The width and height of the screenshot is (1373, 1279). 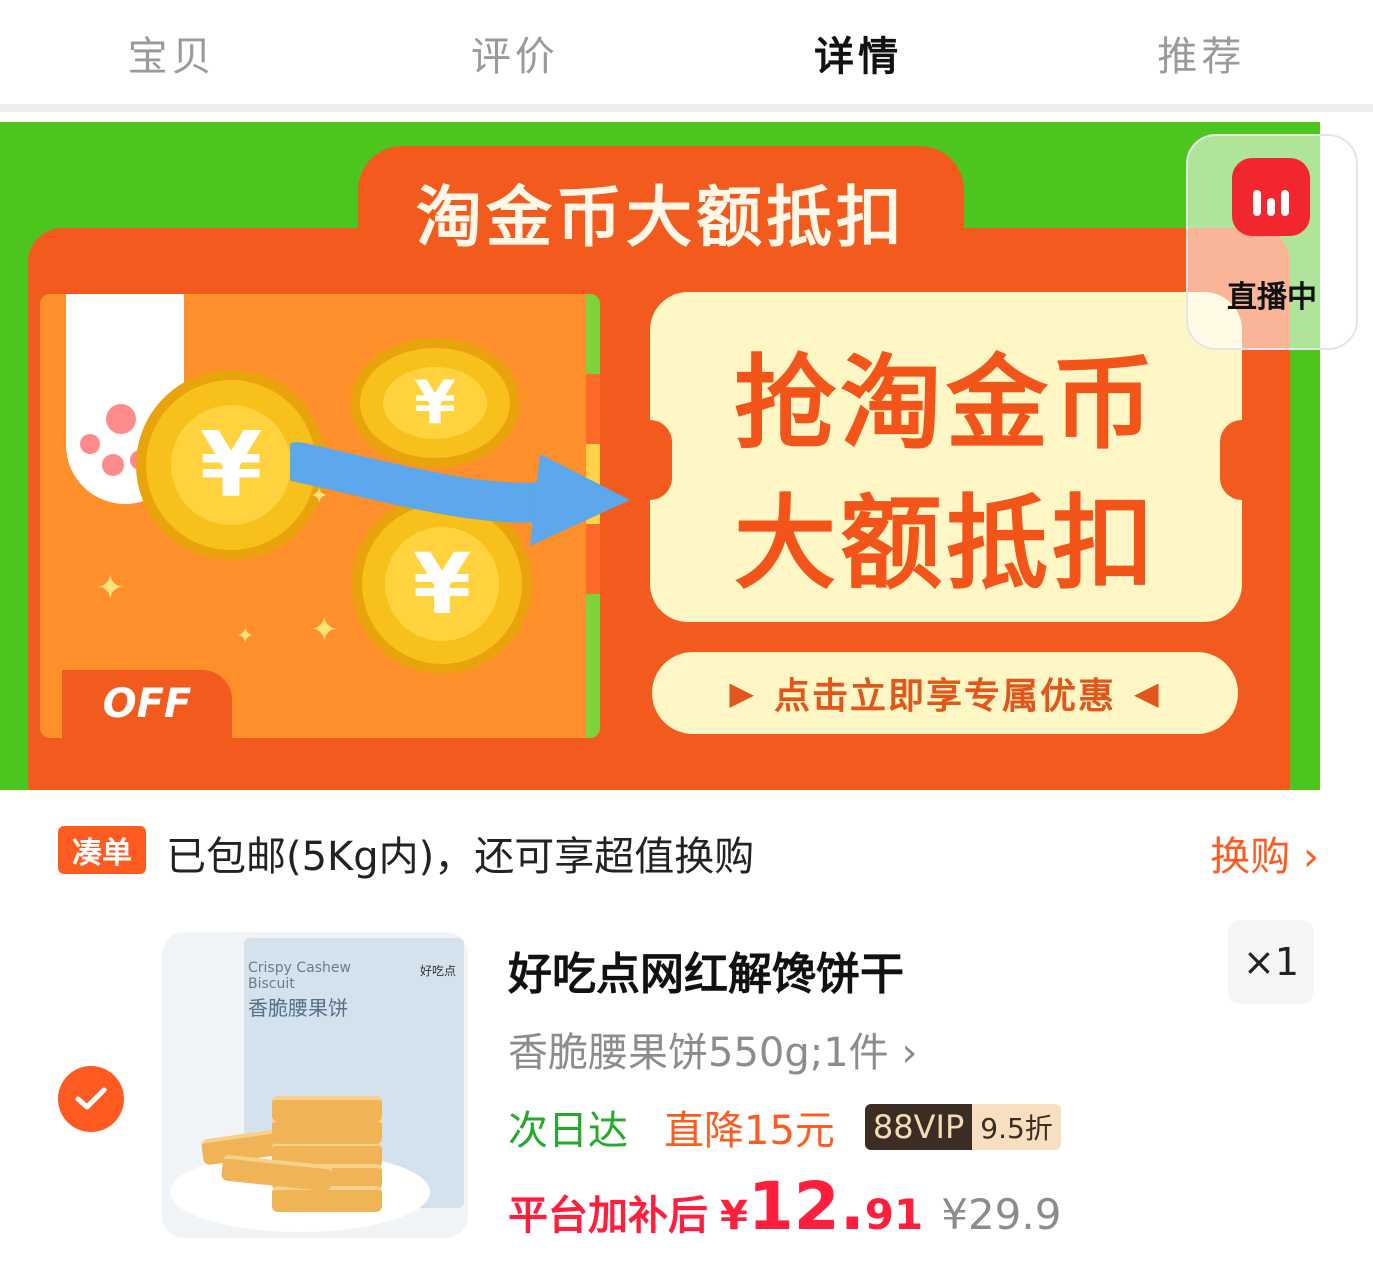 I want to click on banner-headline: 淘金币大额抵扣, so click(x=661, y=217).